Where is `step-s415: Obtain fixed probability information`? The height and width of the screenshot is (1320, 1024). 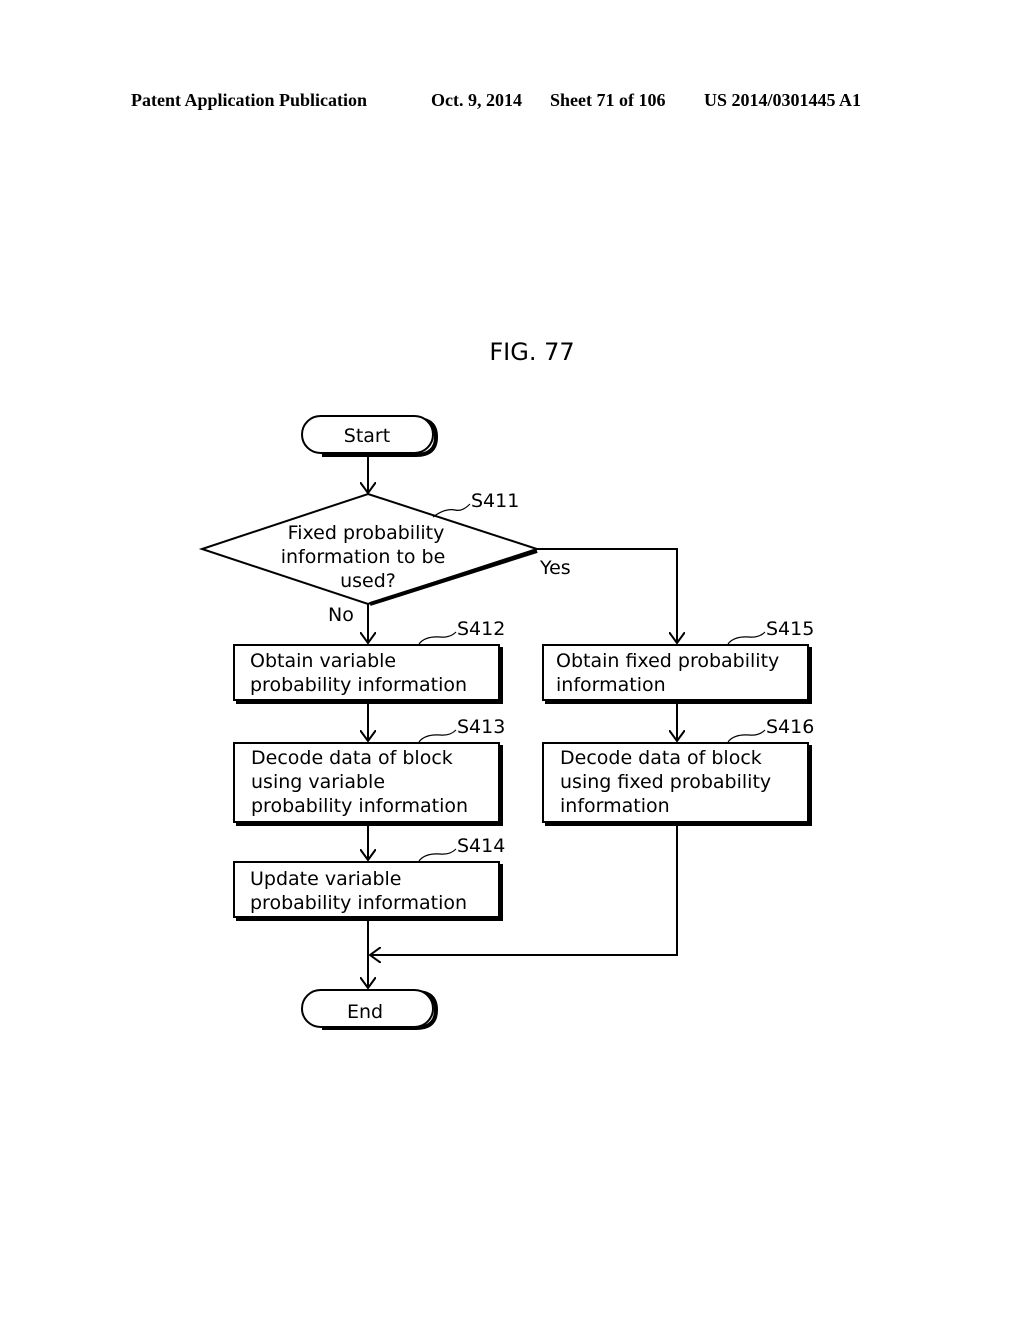 step-s415: Obtain fixed probability information is located at coordinates (677, 674).